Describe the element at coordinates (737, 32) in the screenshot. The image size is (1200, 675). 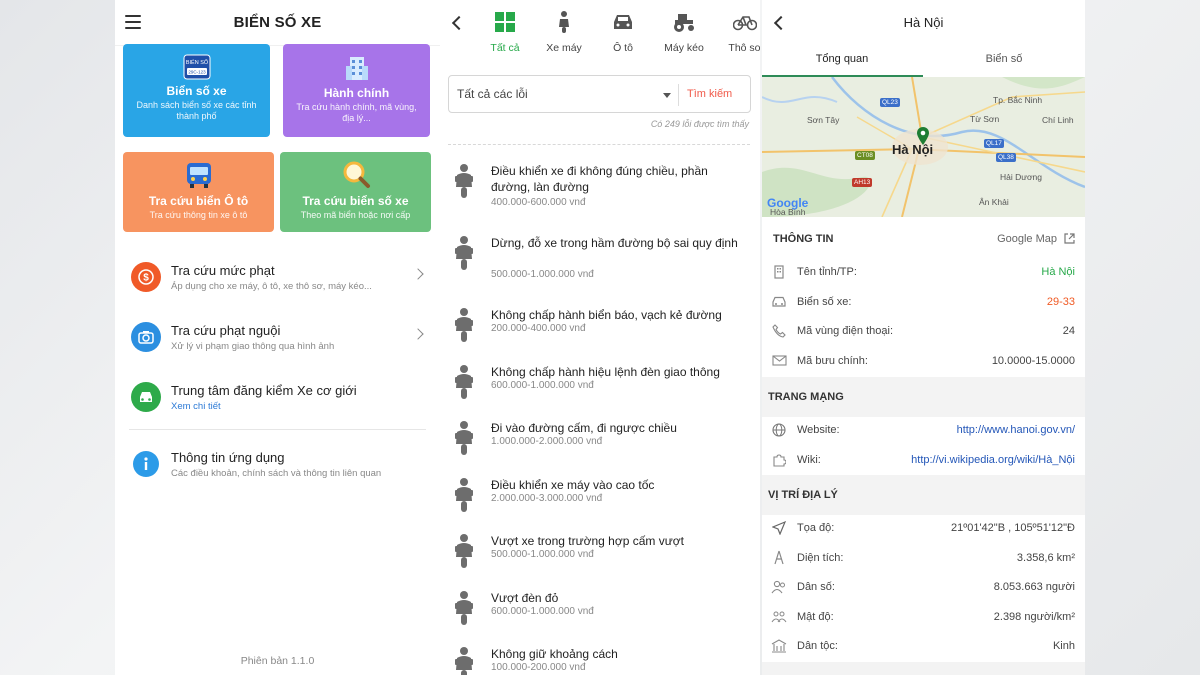
I see `tab-bicycle: Thô sơ` at that location.